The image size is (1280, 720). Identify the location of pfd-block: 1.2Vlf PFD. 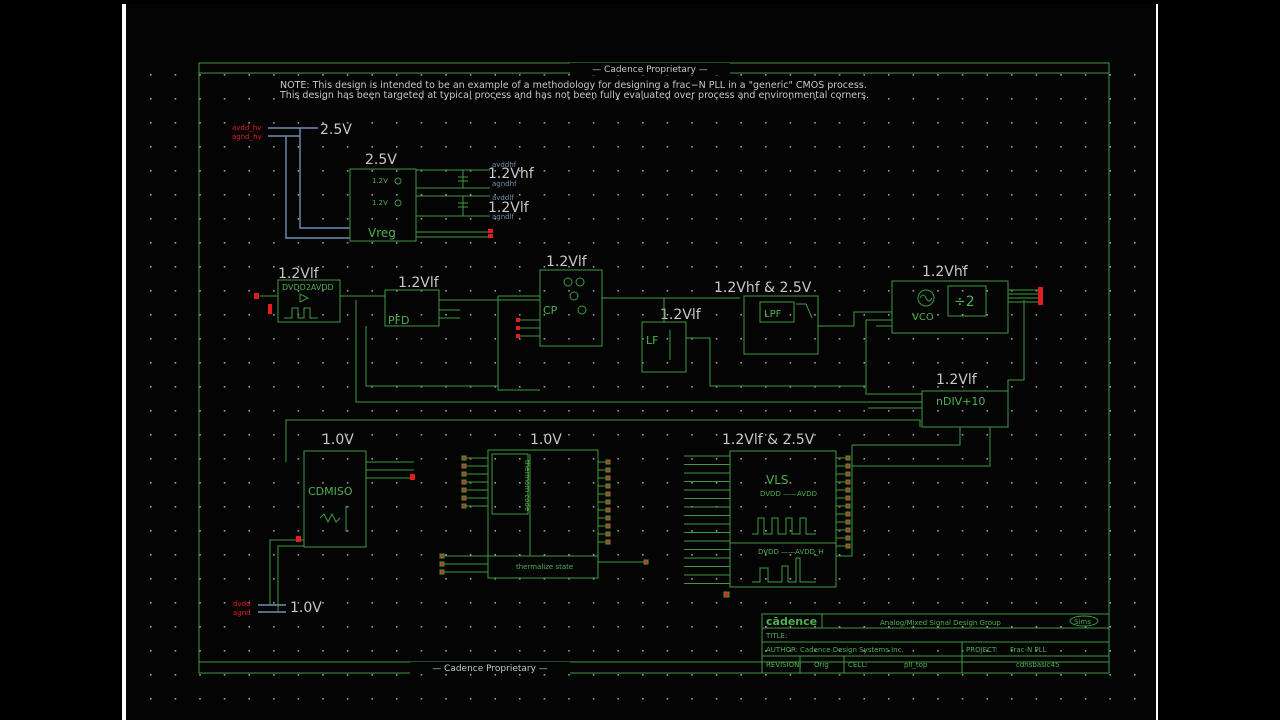
(440, 301).